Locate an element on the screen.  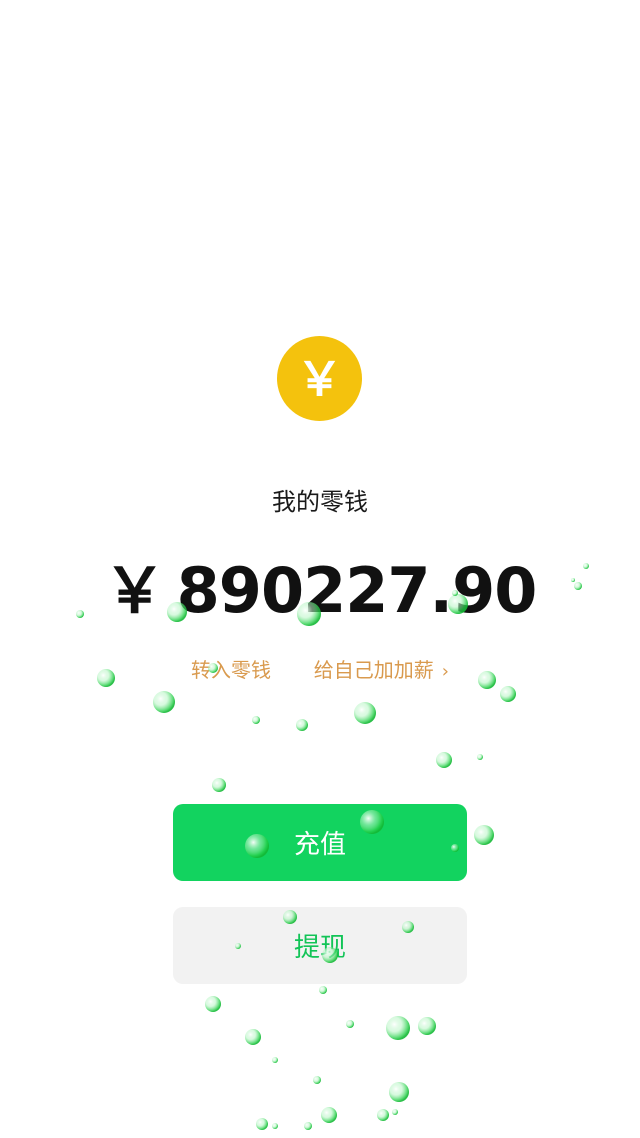
raise-salary-link: 给自己加加薪 › is located at coordinates (381, 670).